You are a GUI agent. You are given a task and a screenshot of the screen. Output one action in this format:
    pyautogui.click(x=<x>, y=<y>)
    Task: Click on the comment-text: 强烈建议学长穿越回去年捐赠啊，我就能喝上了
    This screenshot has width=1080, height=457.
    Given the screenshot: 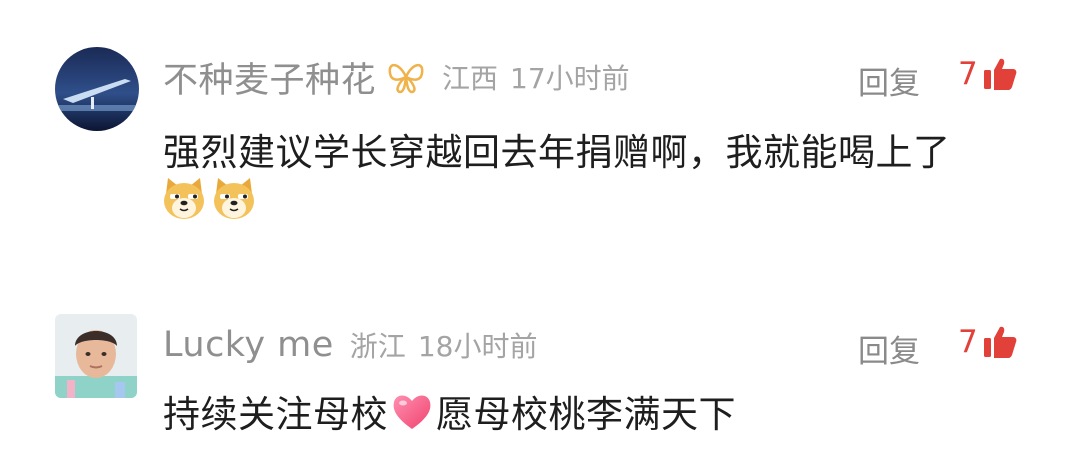 What is the action you would take?
    pyautogui.click(x=557, y=152)
    